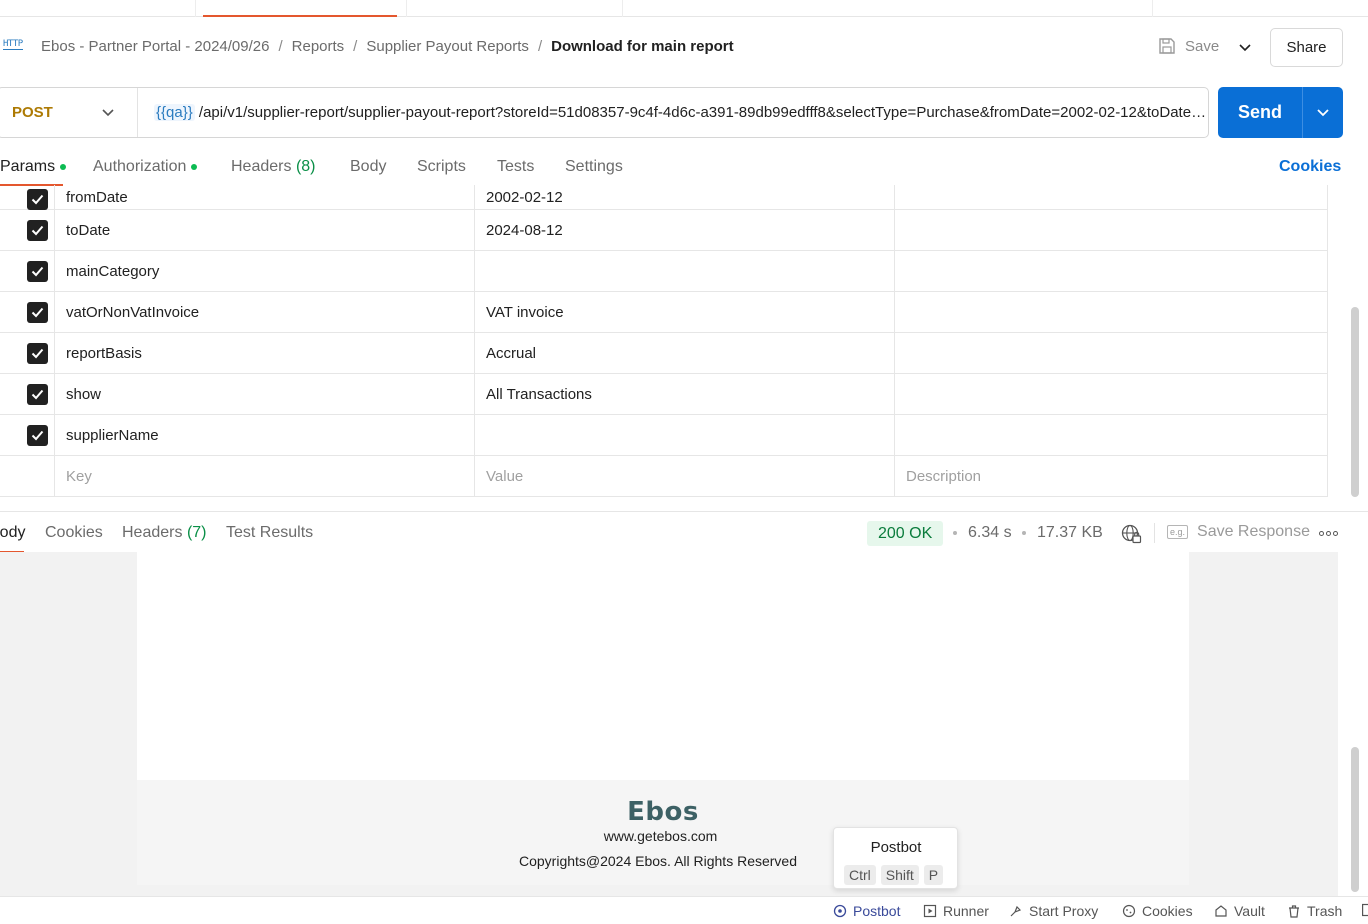  I want to click on separator-dot, so click(1024, 533).